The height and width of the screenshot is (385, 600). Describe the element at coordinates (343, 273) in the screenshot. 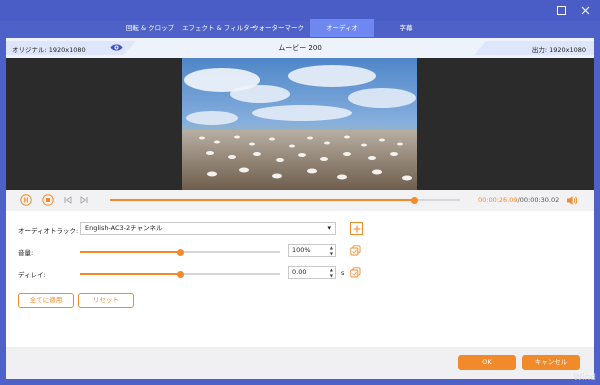

I see `delay-unit: s` at that location.